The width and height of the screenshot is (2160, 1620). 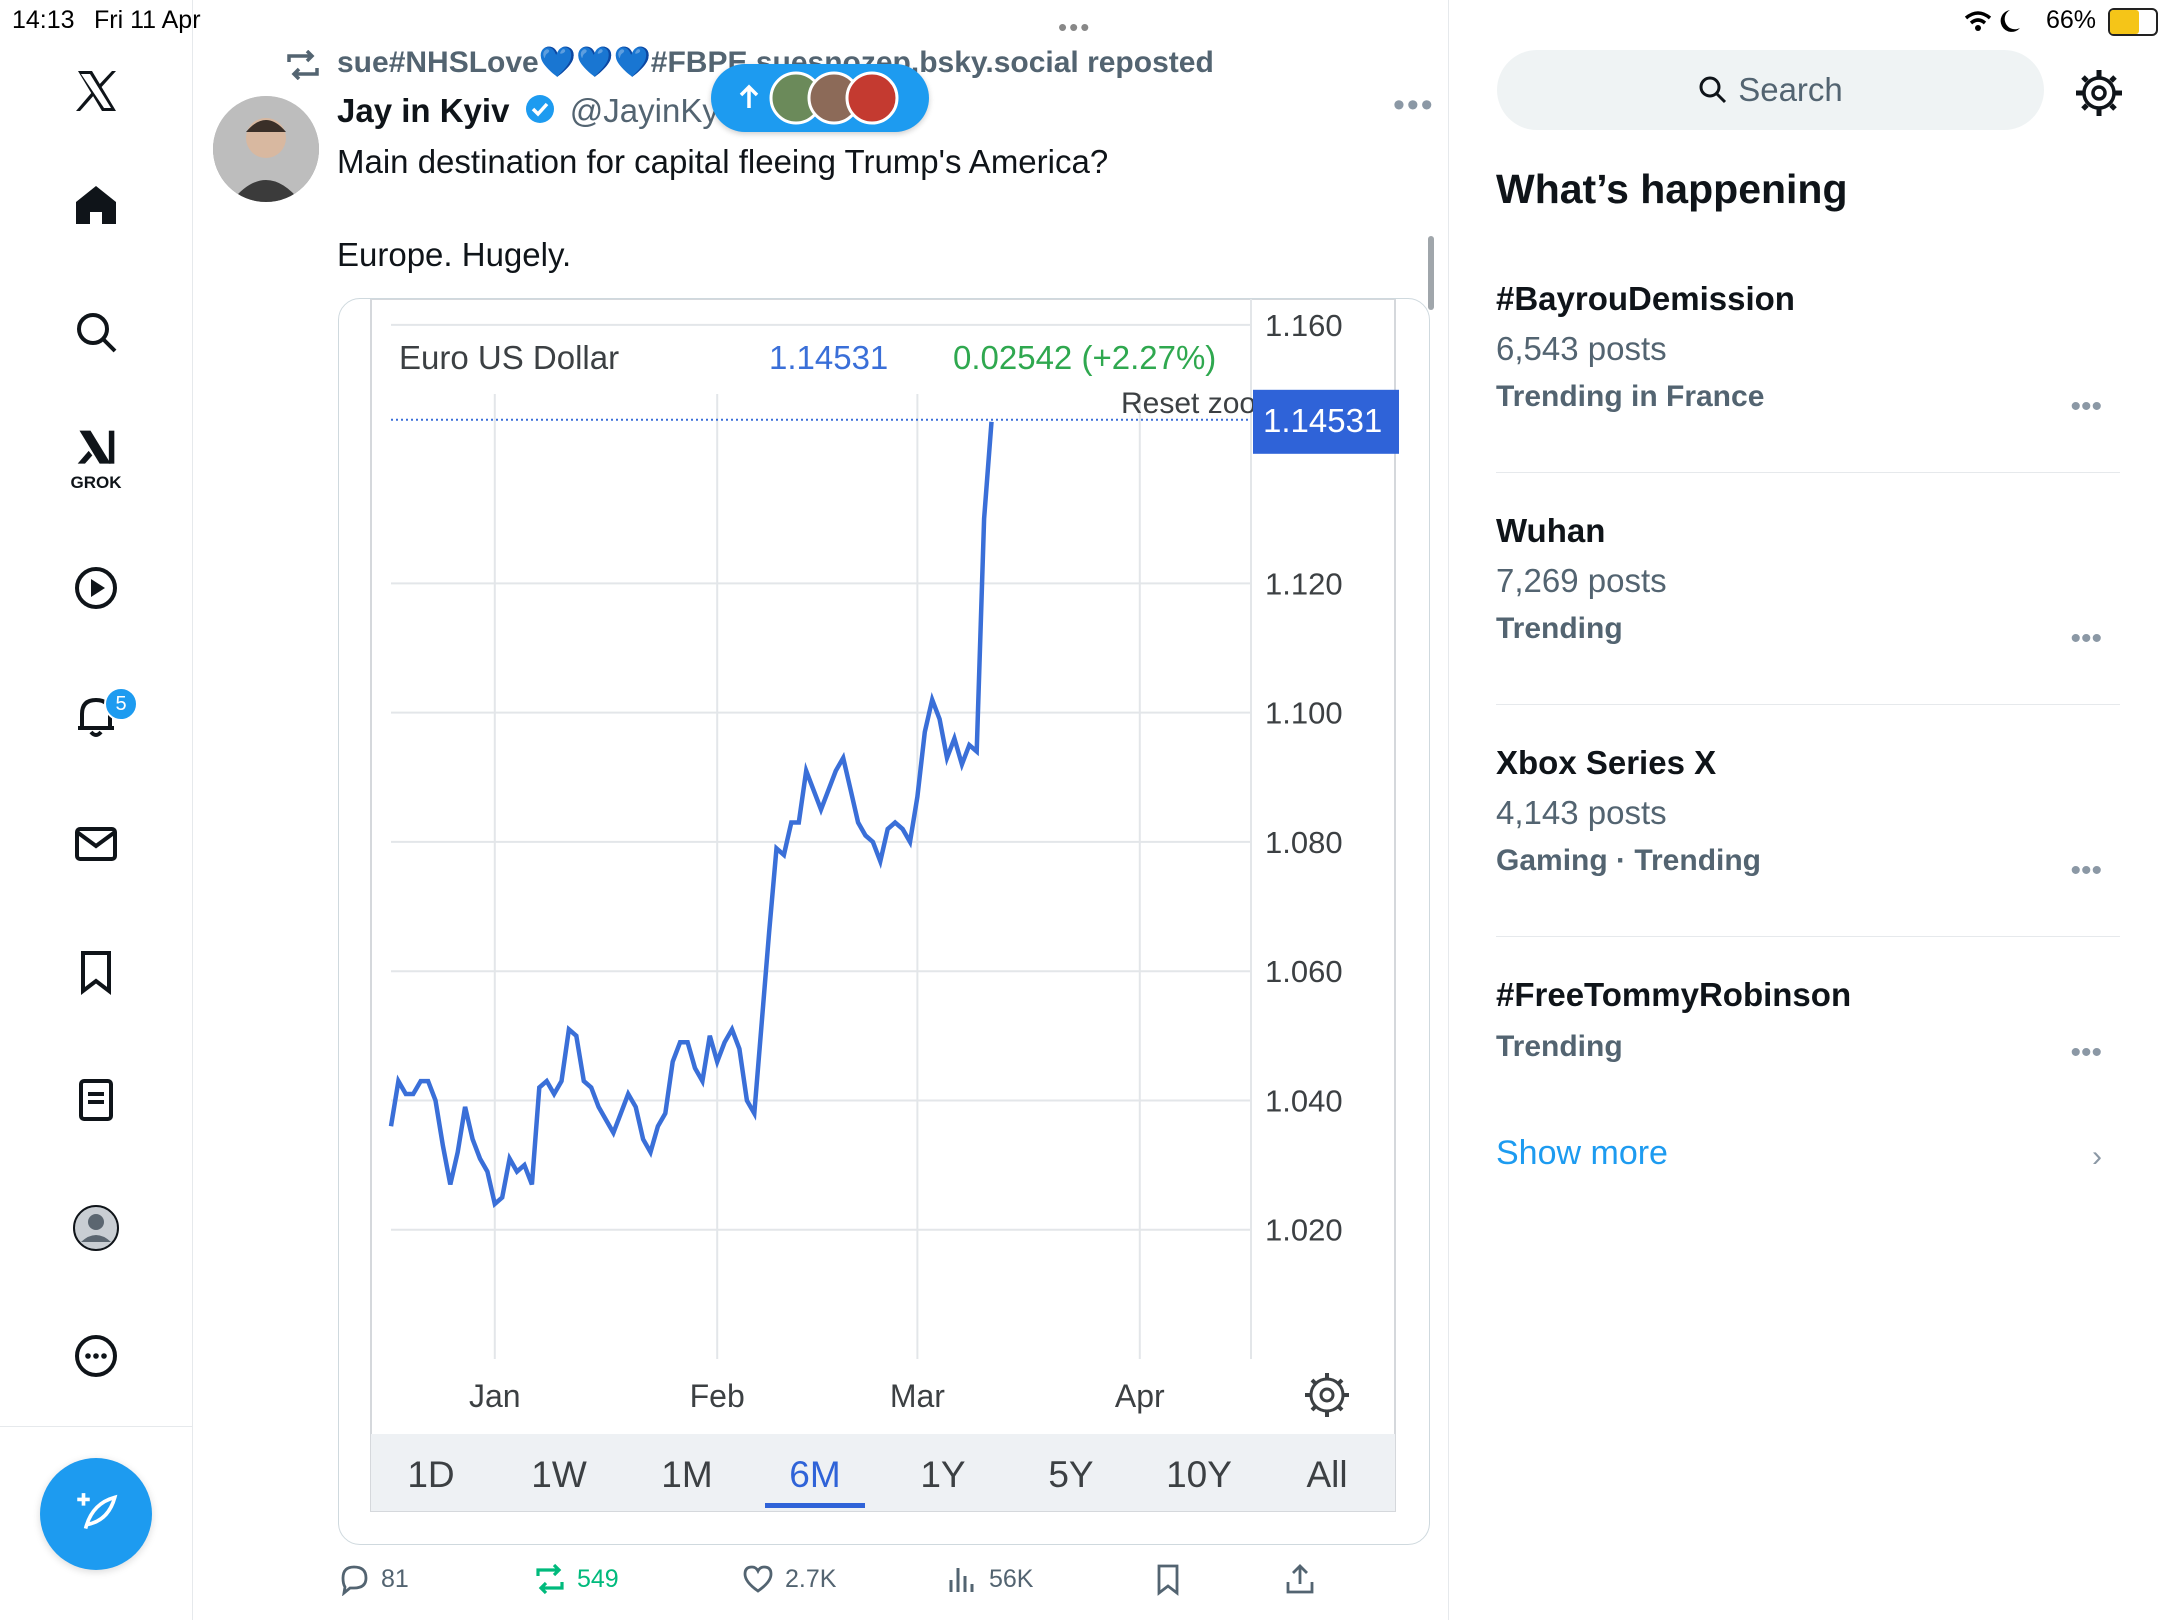 What do you see at coordinates (1304, 842) in the screenshot?
I see `y-tick-label: 1.080` at bounding box center [1304, 842].